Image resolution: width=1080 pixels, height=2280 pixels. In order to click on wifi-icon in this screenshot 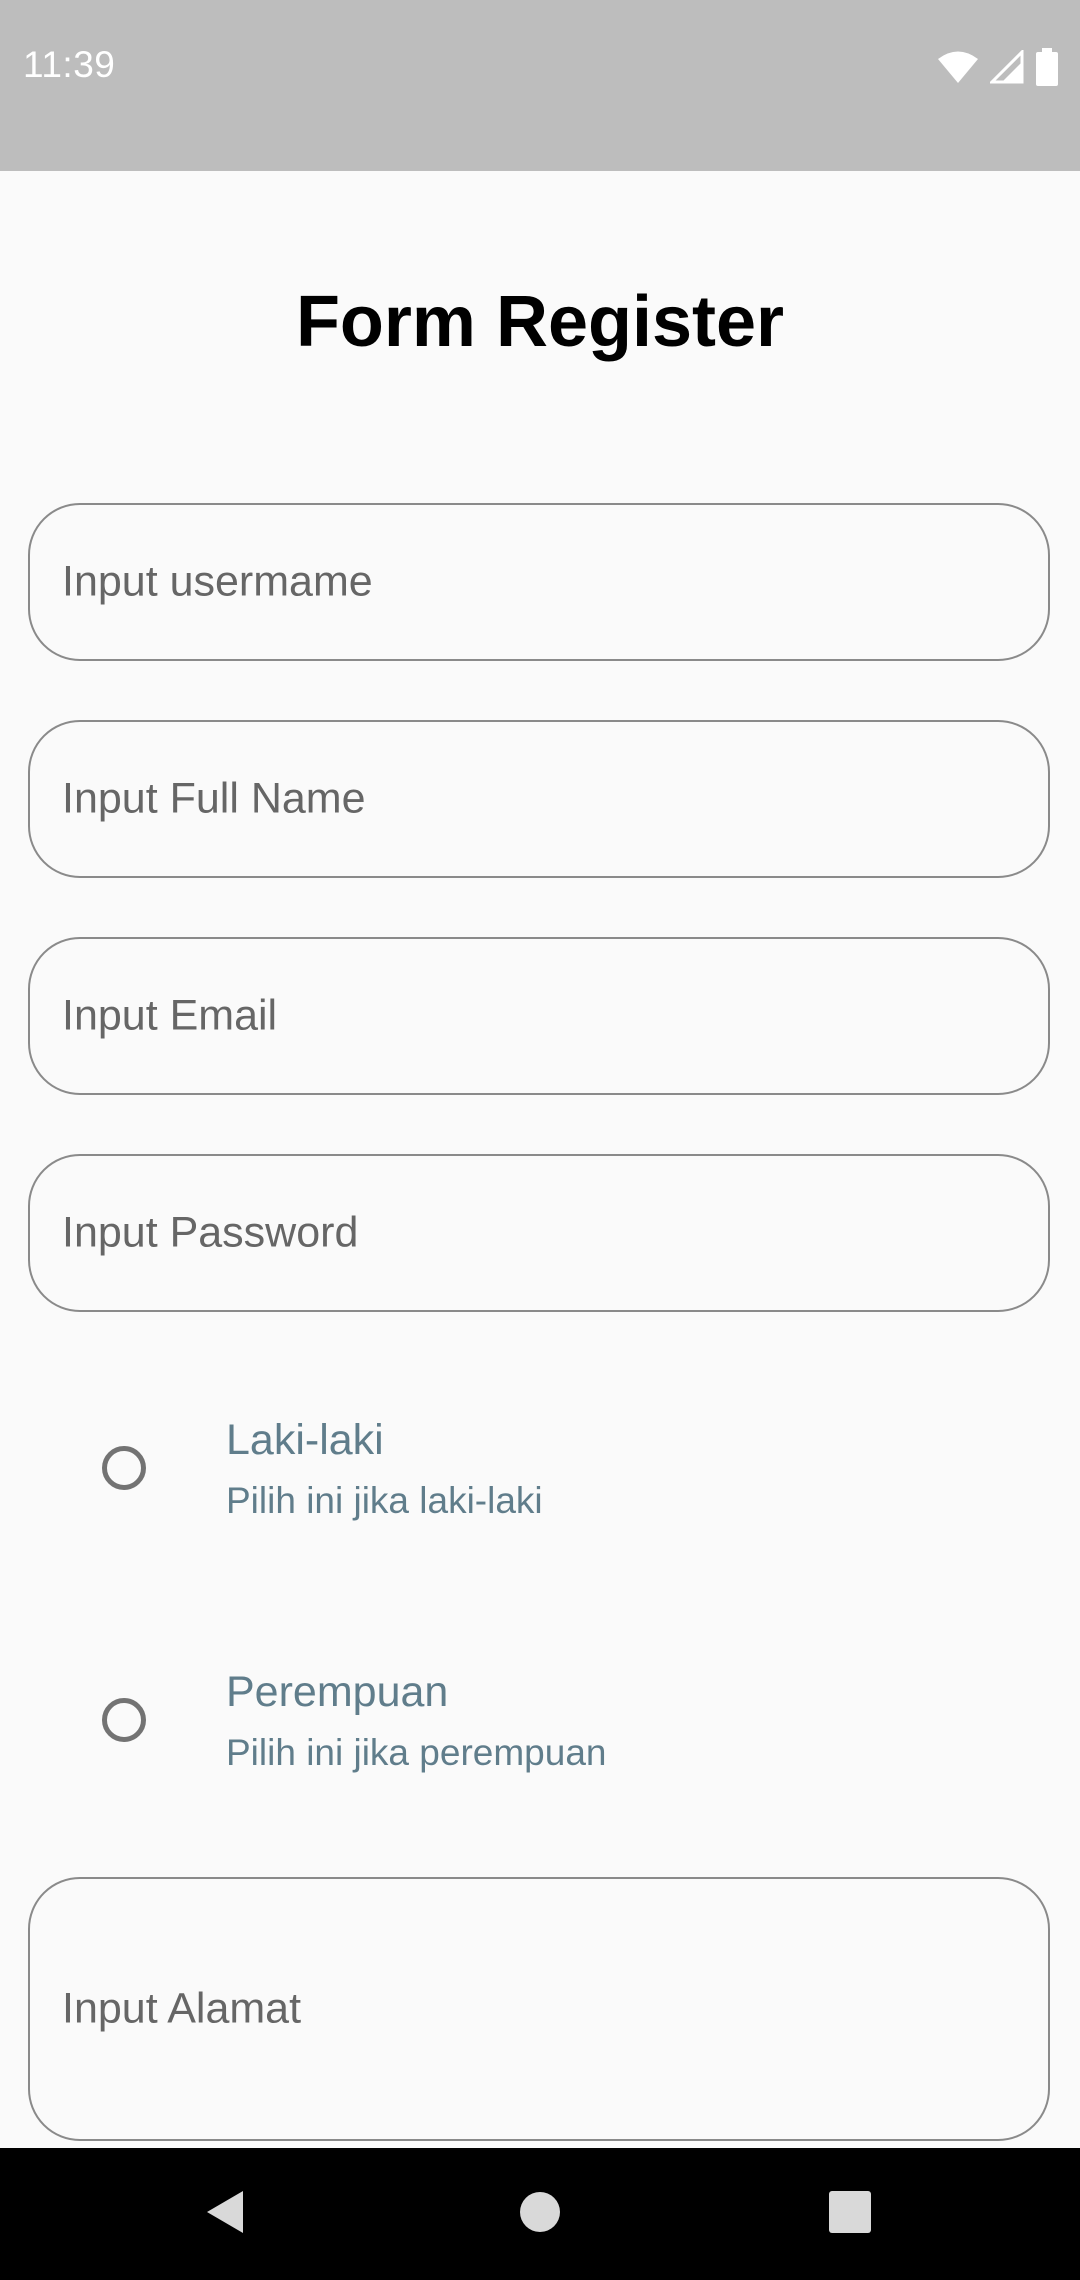, I will do `click(958, 67)`.